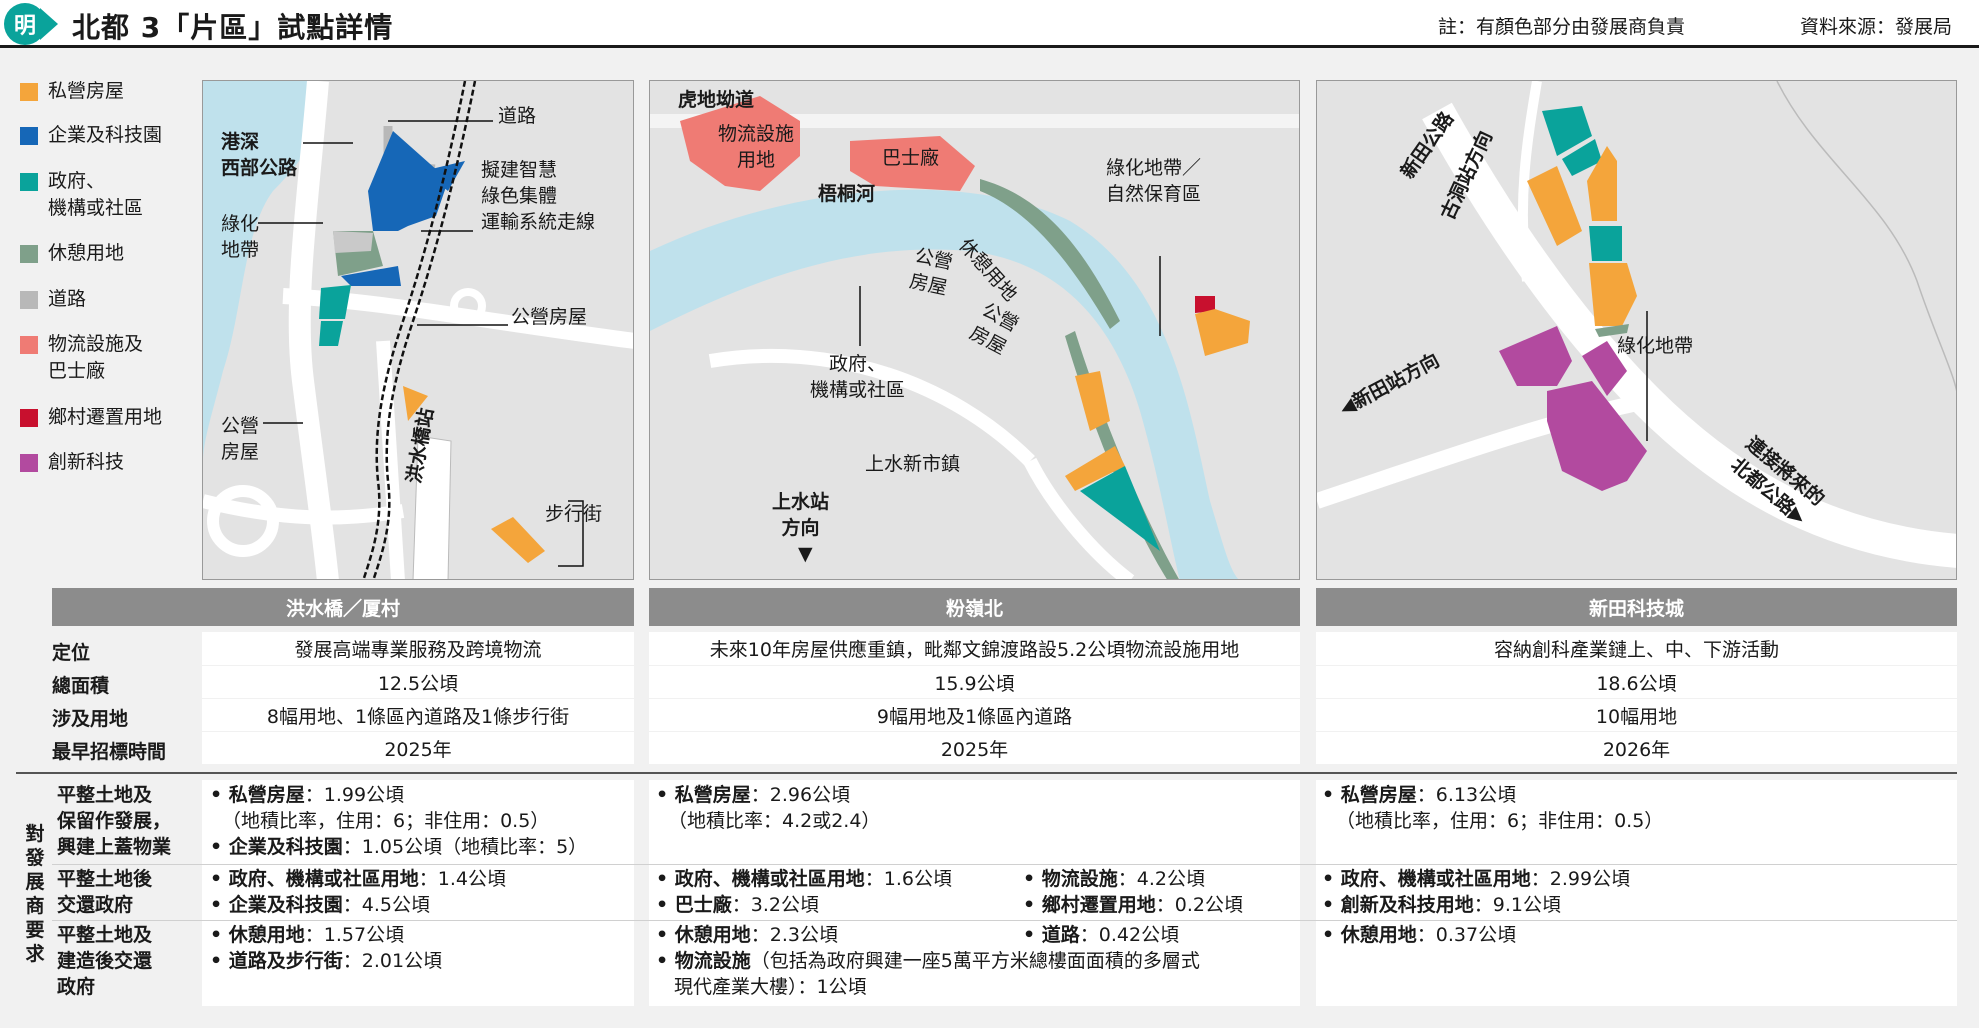 Image resolution: width=1979 pixels, height=1028 pixels. Describe the element at coordinates (86, 253) in the screenshot. I see `legend-label: 休憩用地` at that location.